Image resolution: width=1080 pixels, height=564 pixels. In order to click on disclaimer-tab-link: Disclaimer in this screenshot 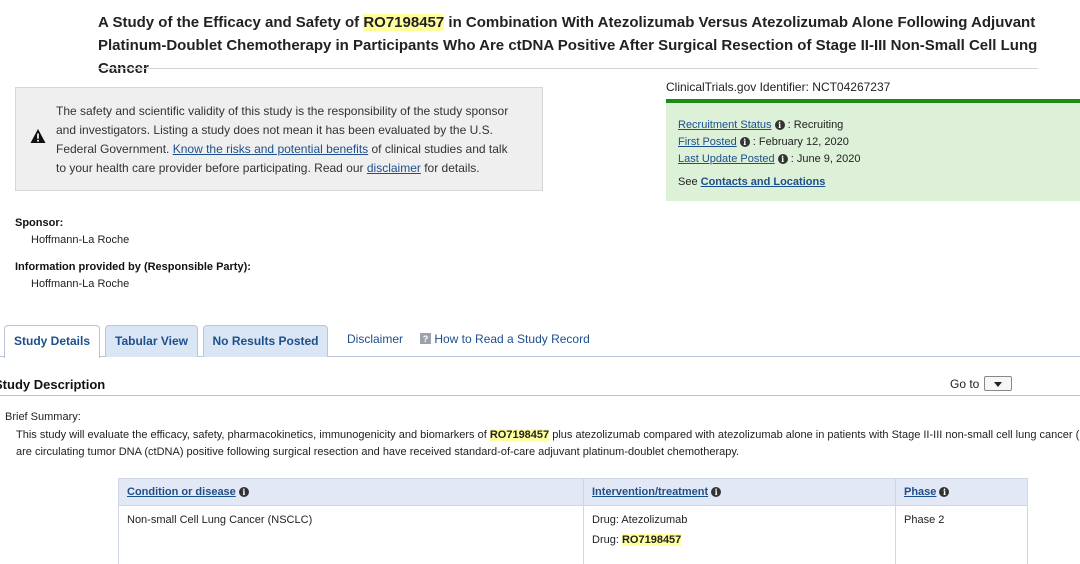, I will do `click(375, 339)`.